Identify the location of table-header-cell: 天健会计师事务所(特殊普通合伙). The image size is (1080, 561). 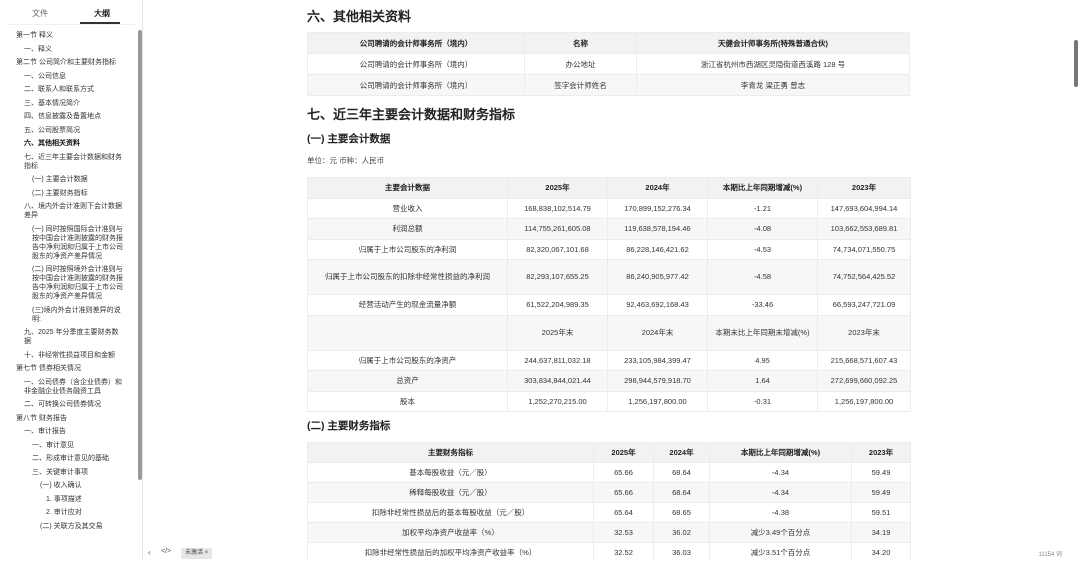
(773, 43).